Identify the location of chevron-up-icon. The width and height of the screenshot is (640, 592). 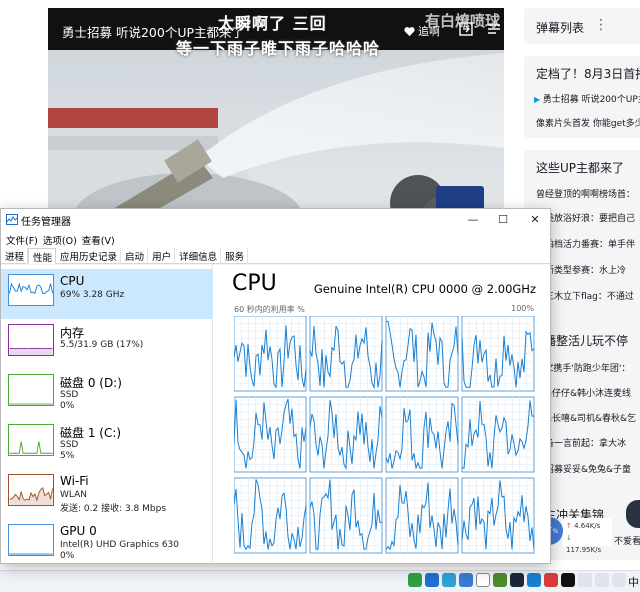
(585, 580).